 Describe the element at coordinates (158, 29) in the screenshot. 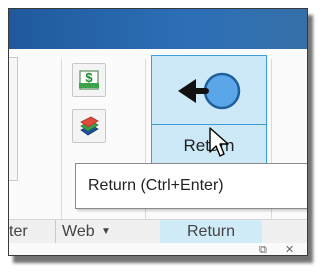

I see `title-bar` at that location.